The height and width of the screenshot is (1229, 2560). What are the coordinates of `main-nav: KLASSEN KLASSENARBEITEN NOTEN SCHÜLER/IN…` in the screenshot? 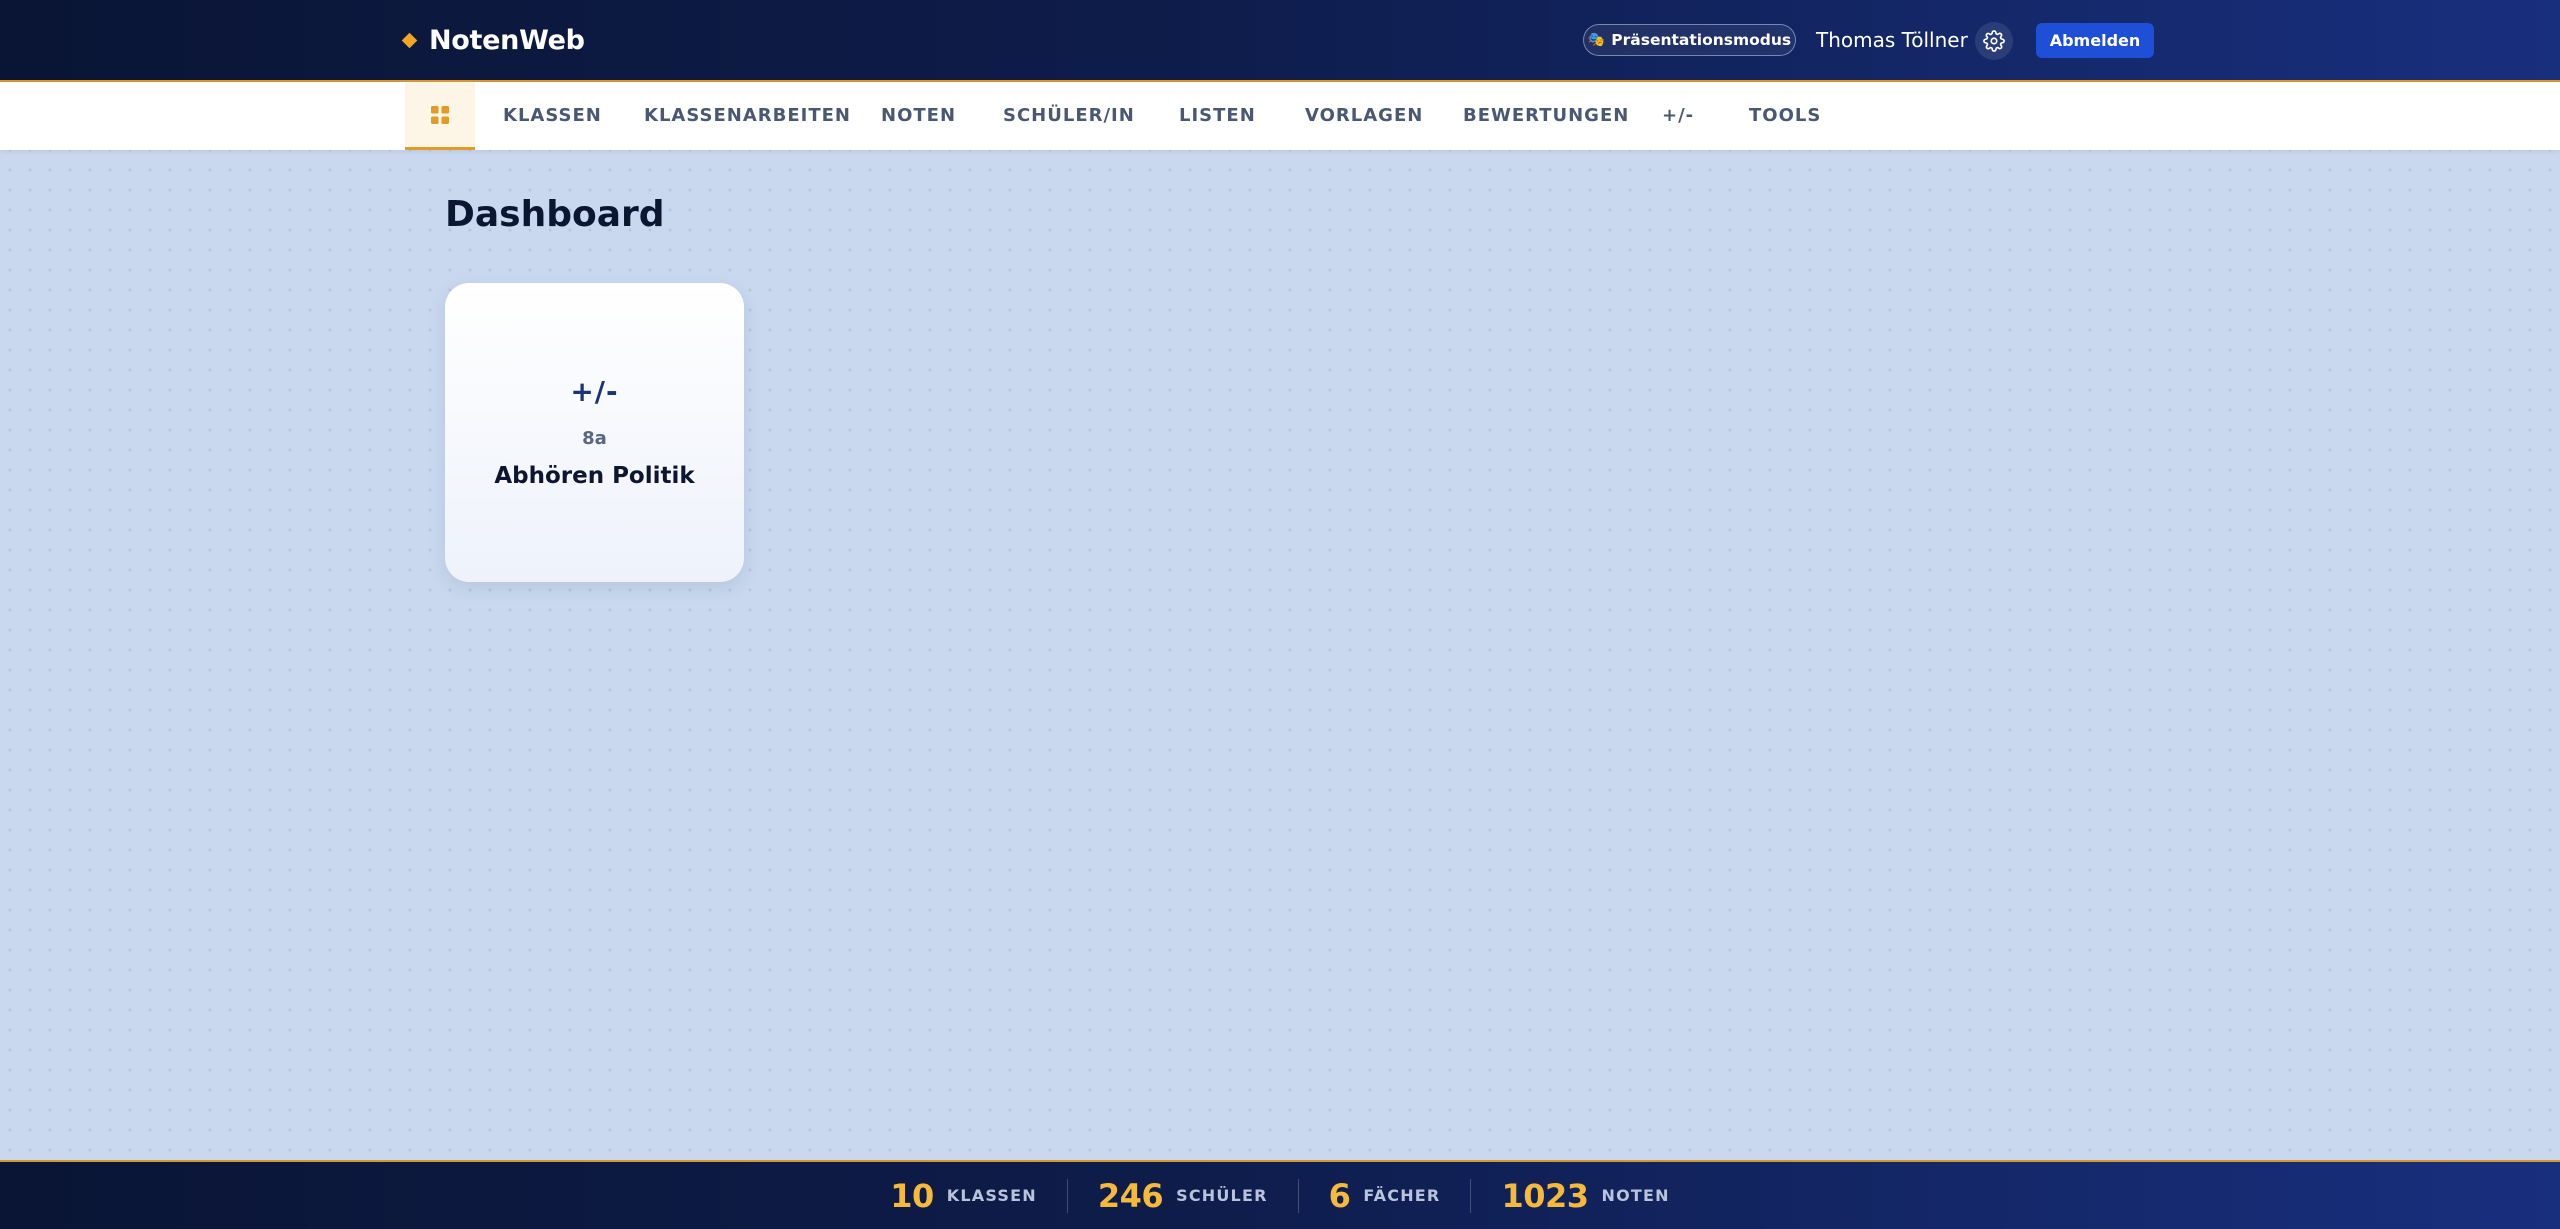 It's located at (1280, 116).